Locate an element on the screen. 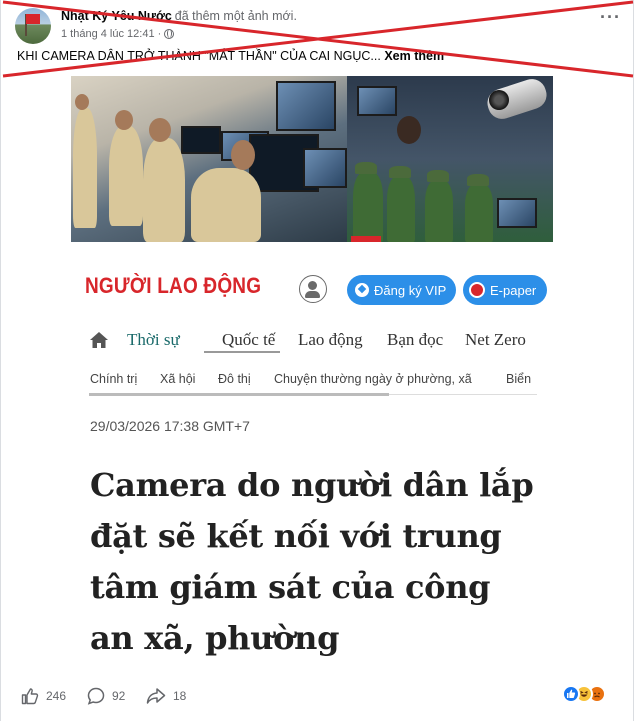 The image size is (634, 721). newspaper-header: NGƯỜI LAO ĐỘNG Đăng ký VIP E-paper is located at coordinates (312, 277).